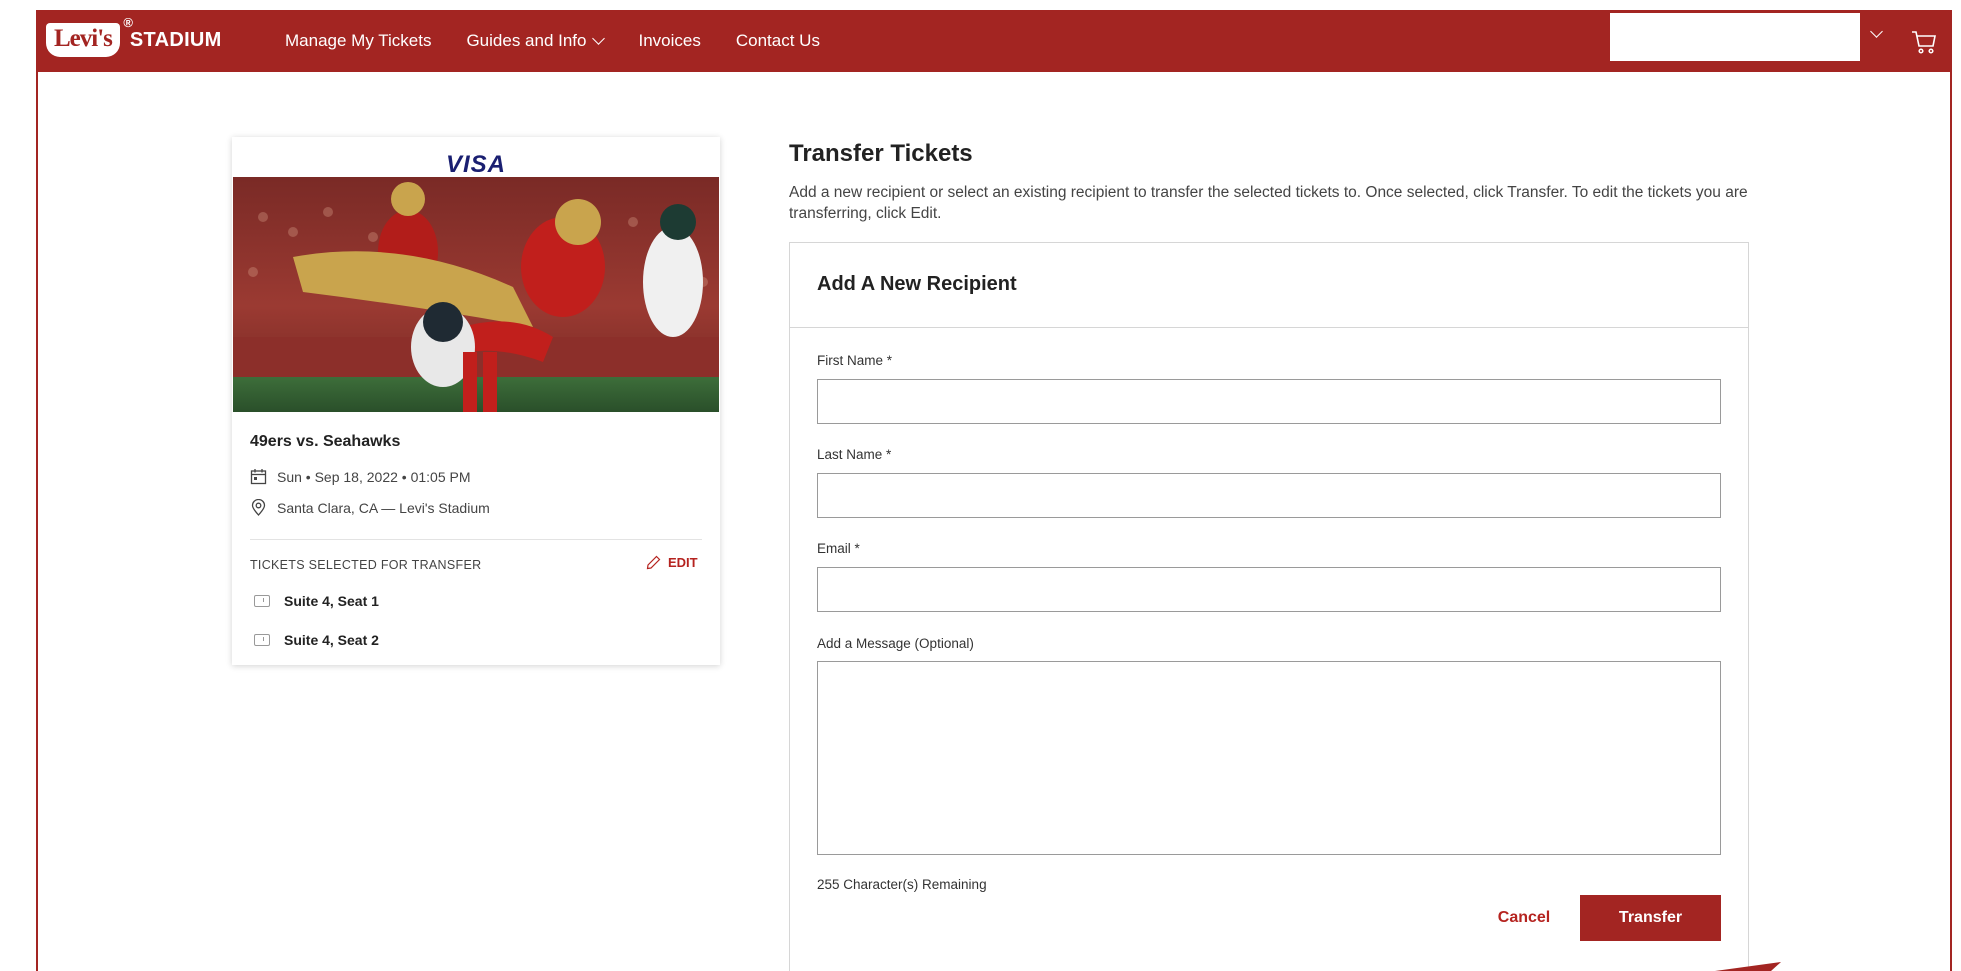 The width and height of the screenshot is (1961, 971). What do you see at coordinates (895, 643) in the screenshot?
I see `message-label: Add a Message (Optional)` at bounding box center [895, 643].